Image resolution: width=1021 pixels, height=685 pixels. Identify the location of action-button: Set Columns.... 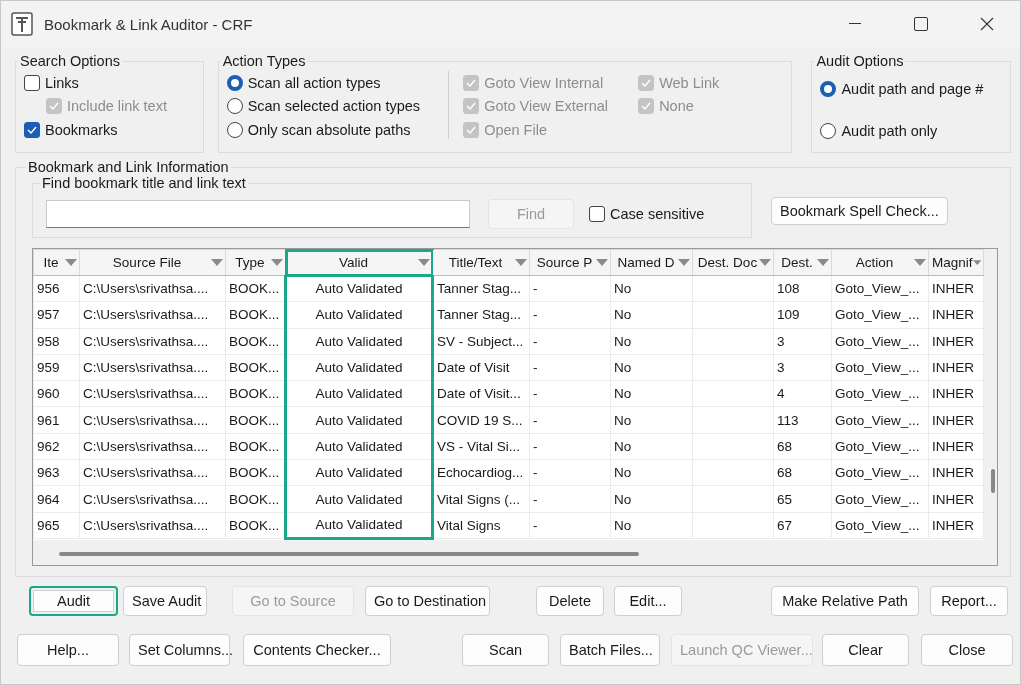
(179, 650).